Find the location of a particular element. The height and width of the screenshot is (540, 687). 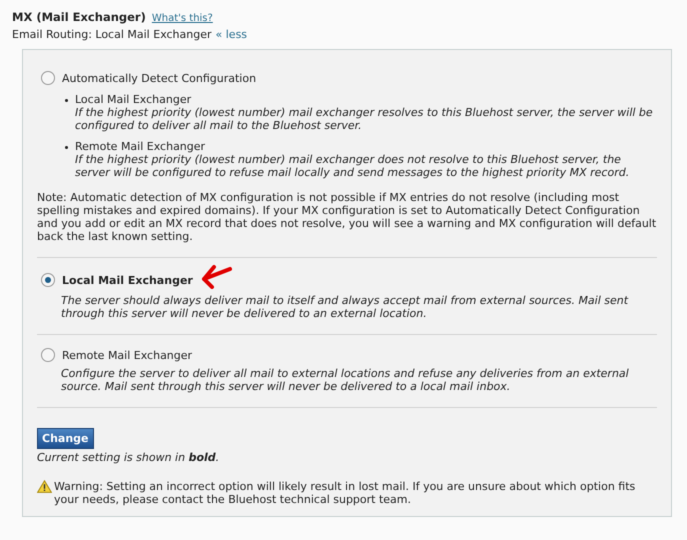

option-description: Configure the server to deliver all mail to external locations and refuse any deliveries from an external source. Mail sent through this server will never be delivered to a local mail inbox. is located at coordinates (345, 380).